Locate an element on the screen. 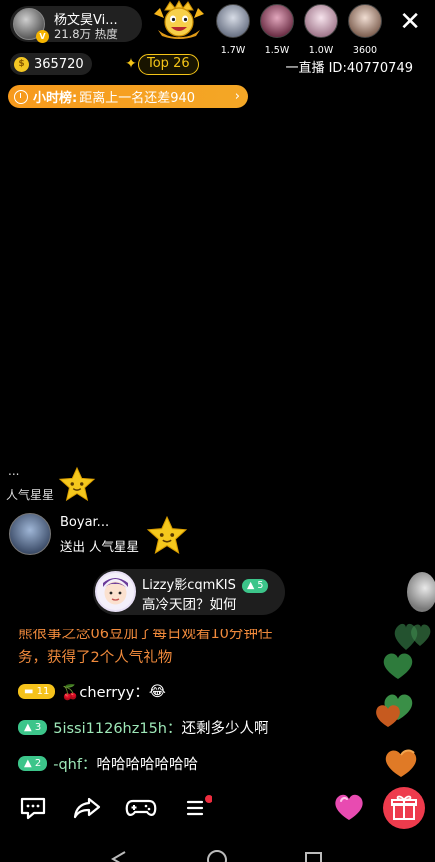 The height and width of the screenshot is (862, 435). chat-message: ▲ 3 5issi1126hz15h： 还剩多少人啊 is located at coordinates (143, 727).